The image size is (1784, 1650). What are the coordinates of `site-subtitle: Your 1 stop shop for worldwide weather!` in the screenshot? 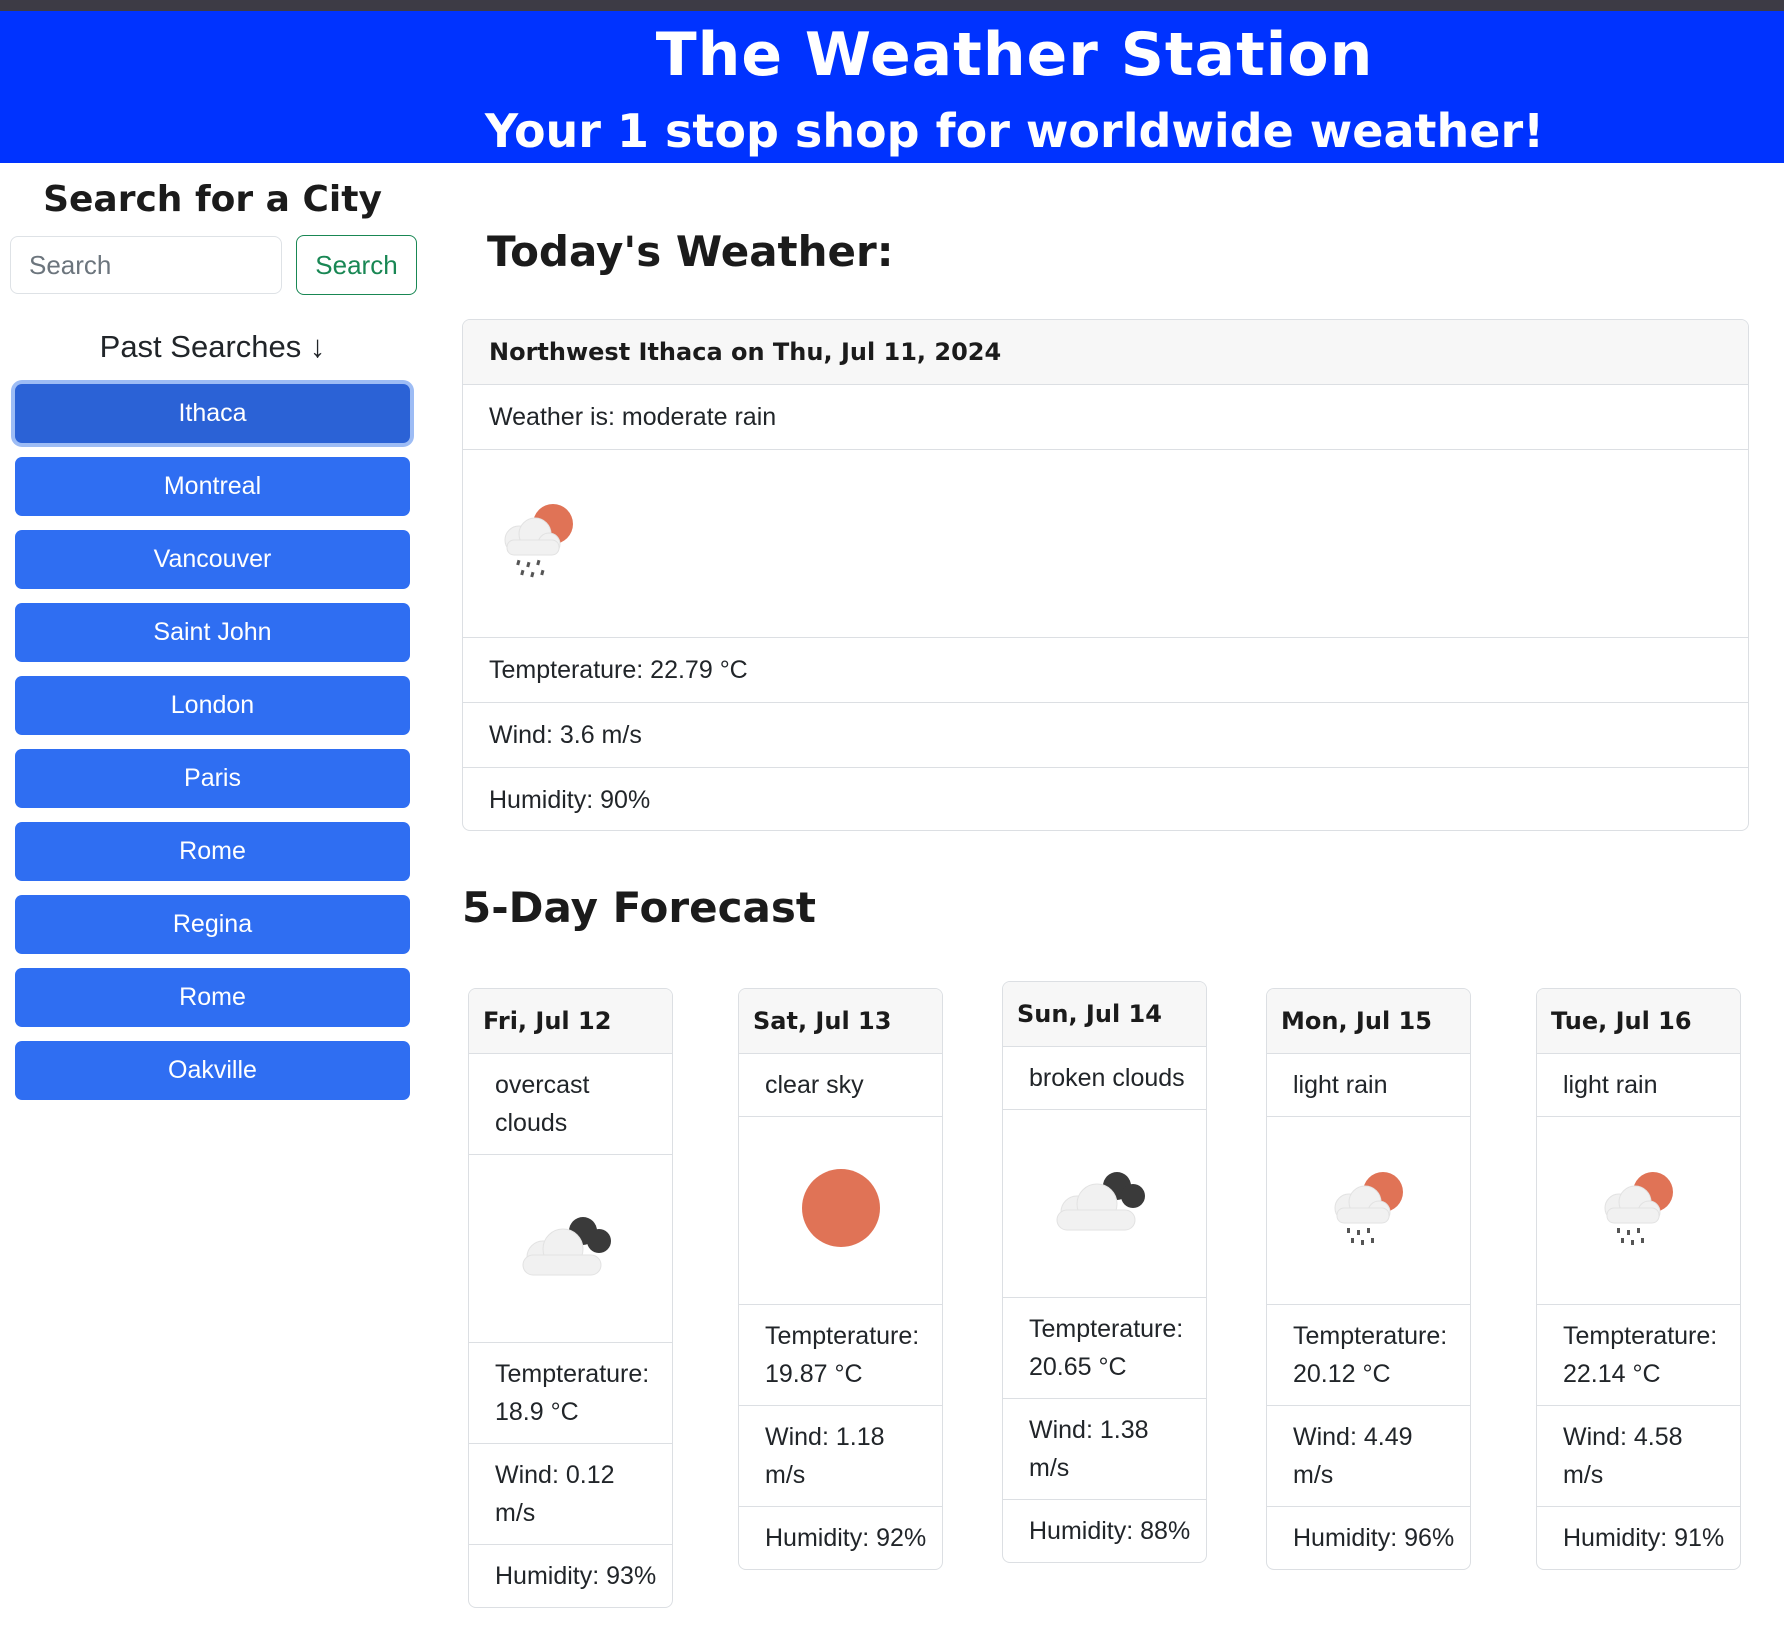 It's located at (1014, 131).